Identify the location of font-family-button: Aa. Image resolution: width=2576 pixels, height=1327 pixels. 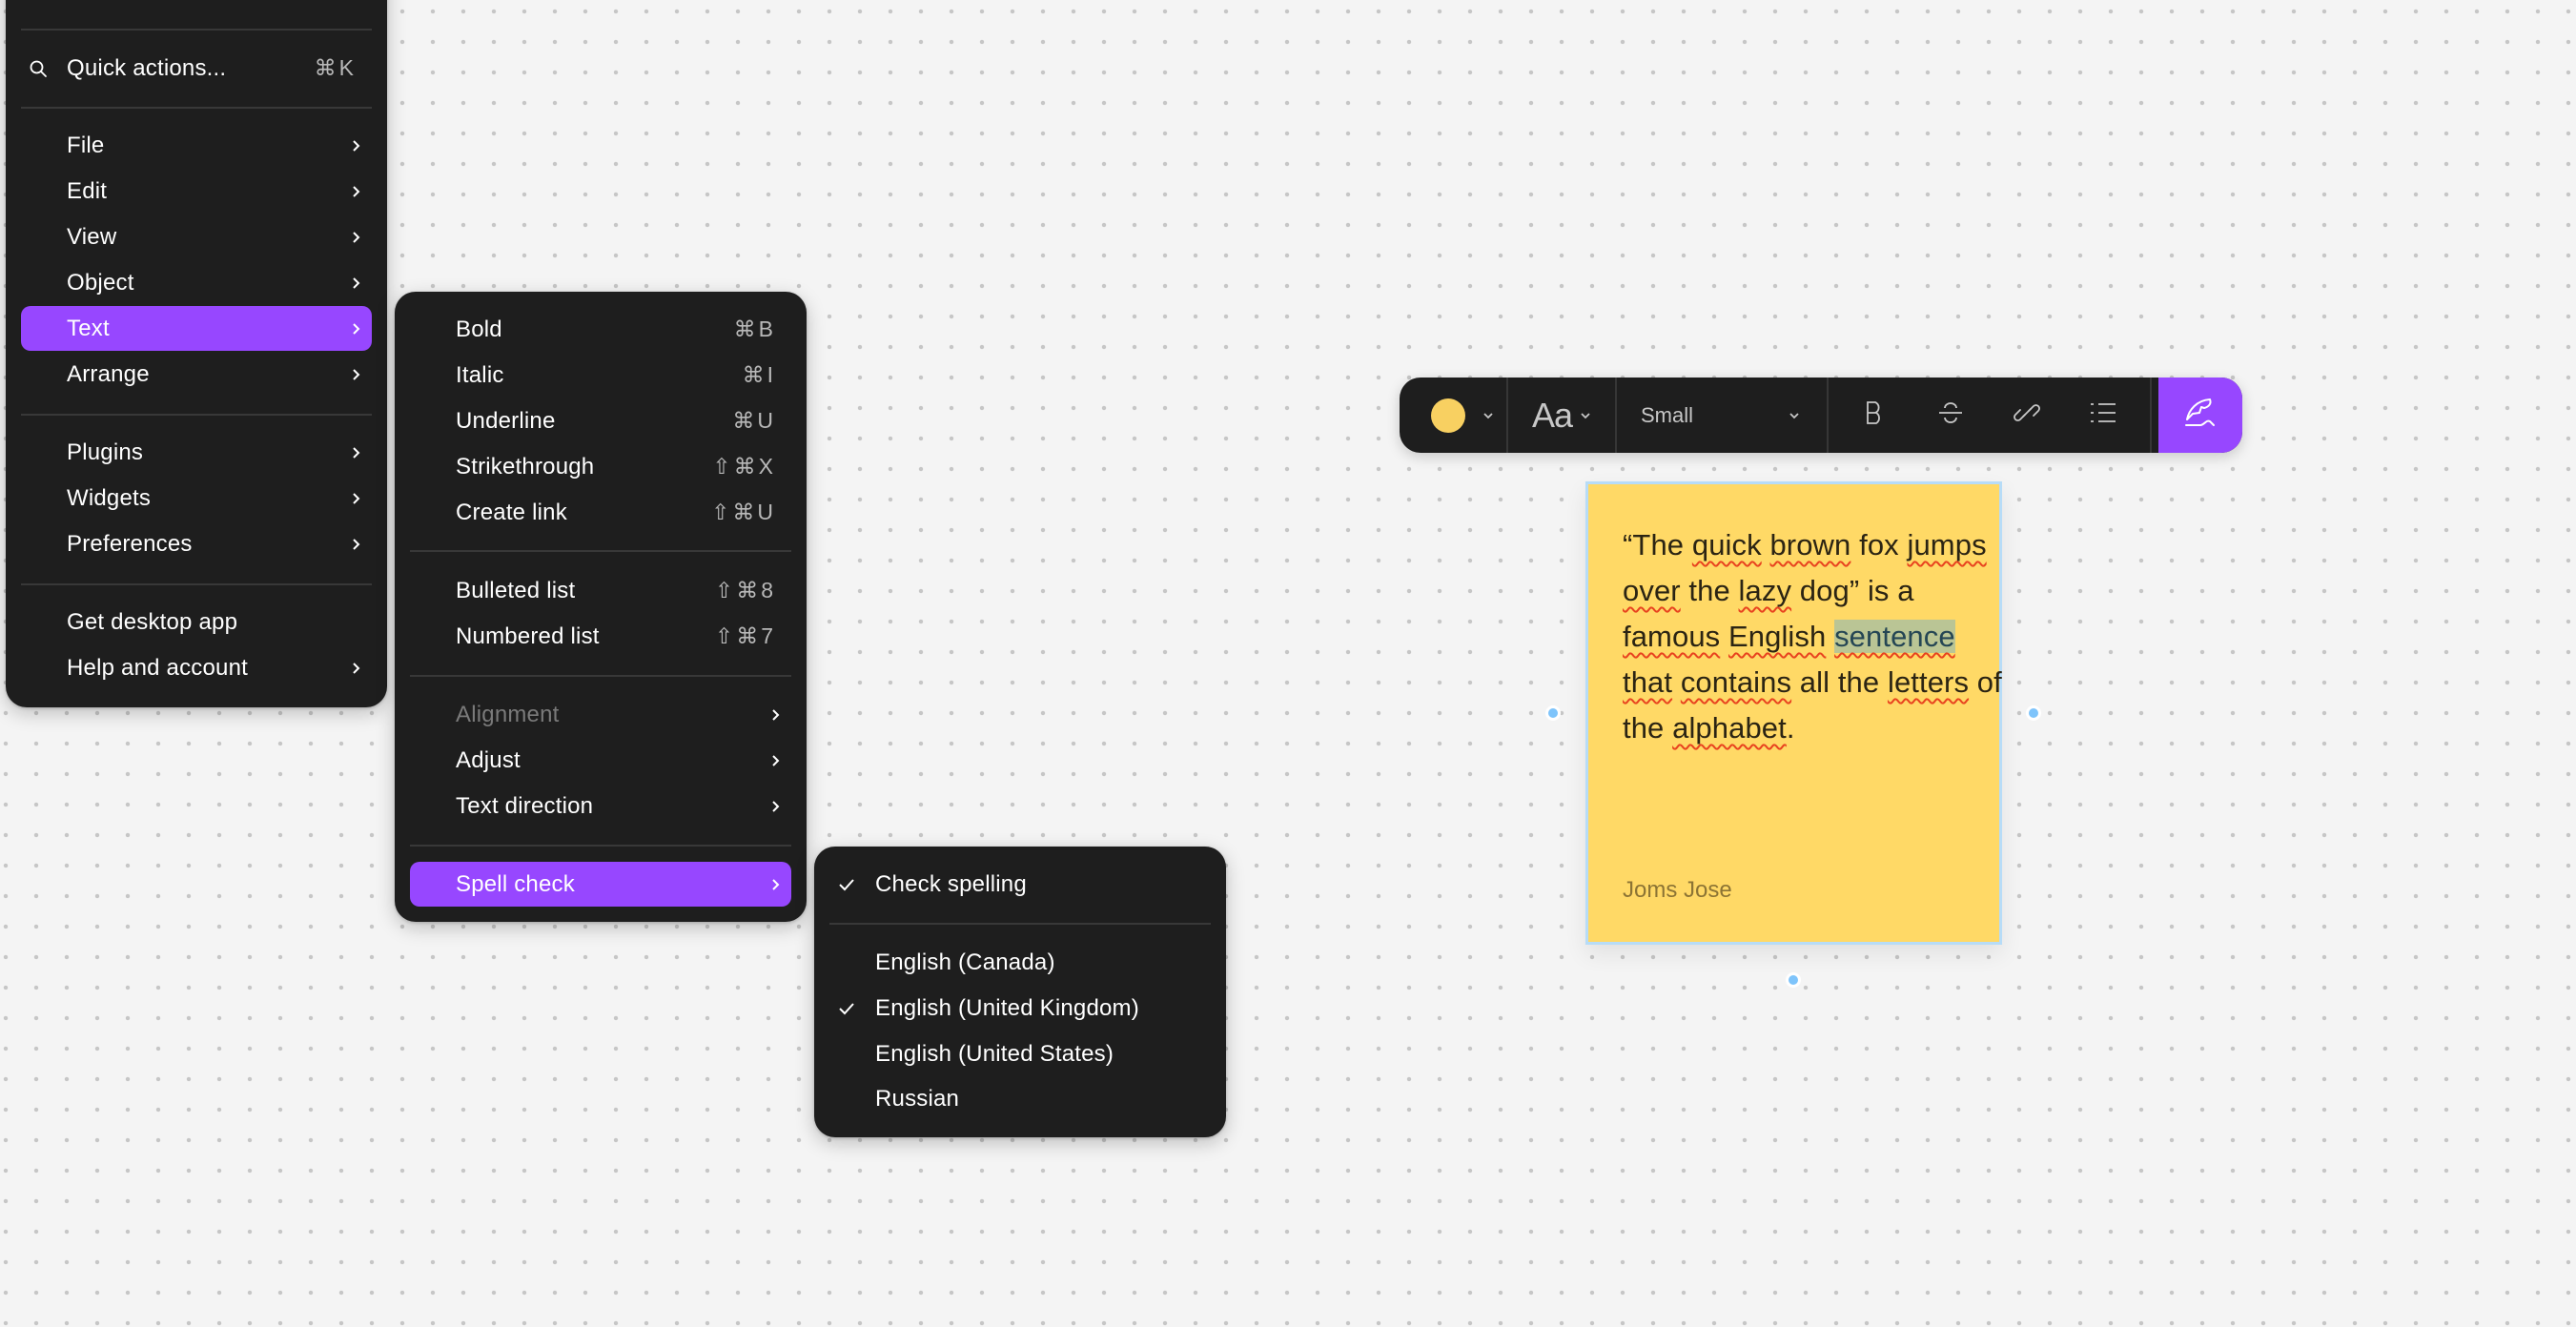
(1561, 415).